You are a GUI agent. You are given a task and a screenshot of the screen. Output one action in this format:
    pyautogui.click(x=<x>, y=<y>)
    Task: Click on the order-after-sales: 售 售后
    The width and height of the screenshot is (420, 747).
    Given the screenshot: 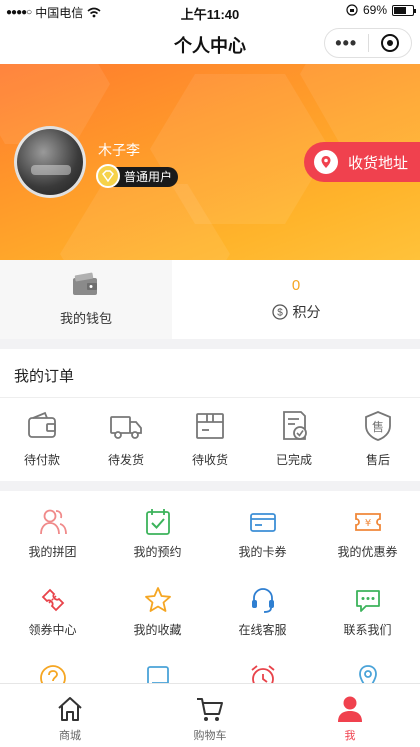 What is the action you would take?
    pyautogui.click(x=378, y=438)
    